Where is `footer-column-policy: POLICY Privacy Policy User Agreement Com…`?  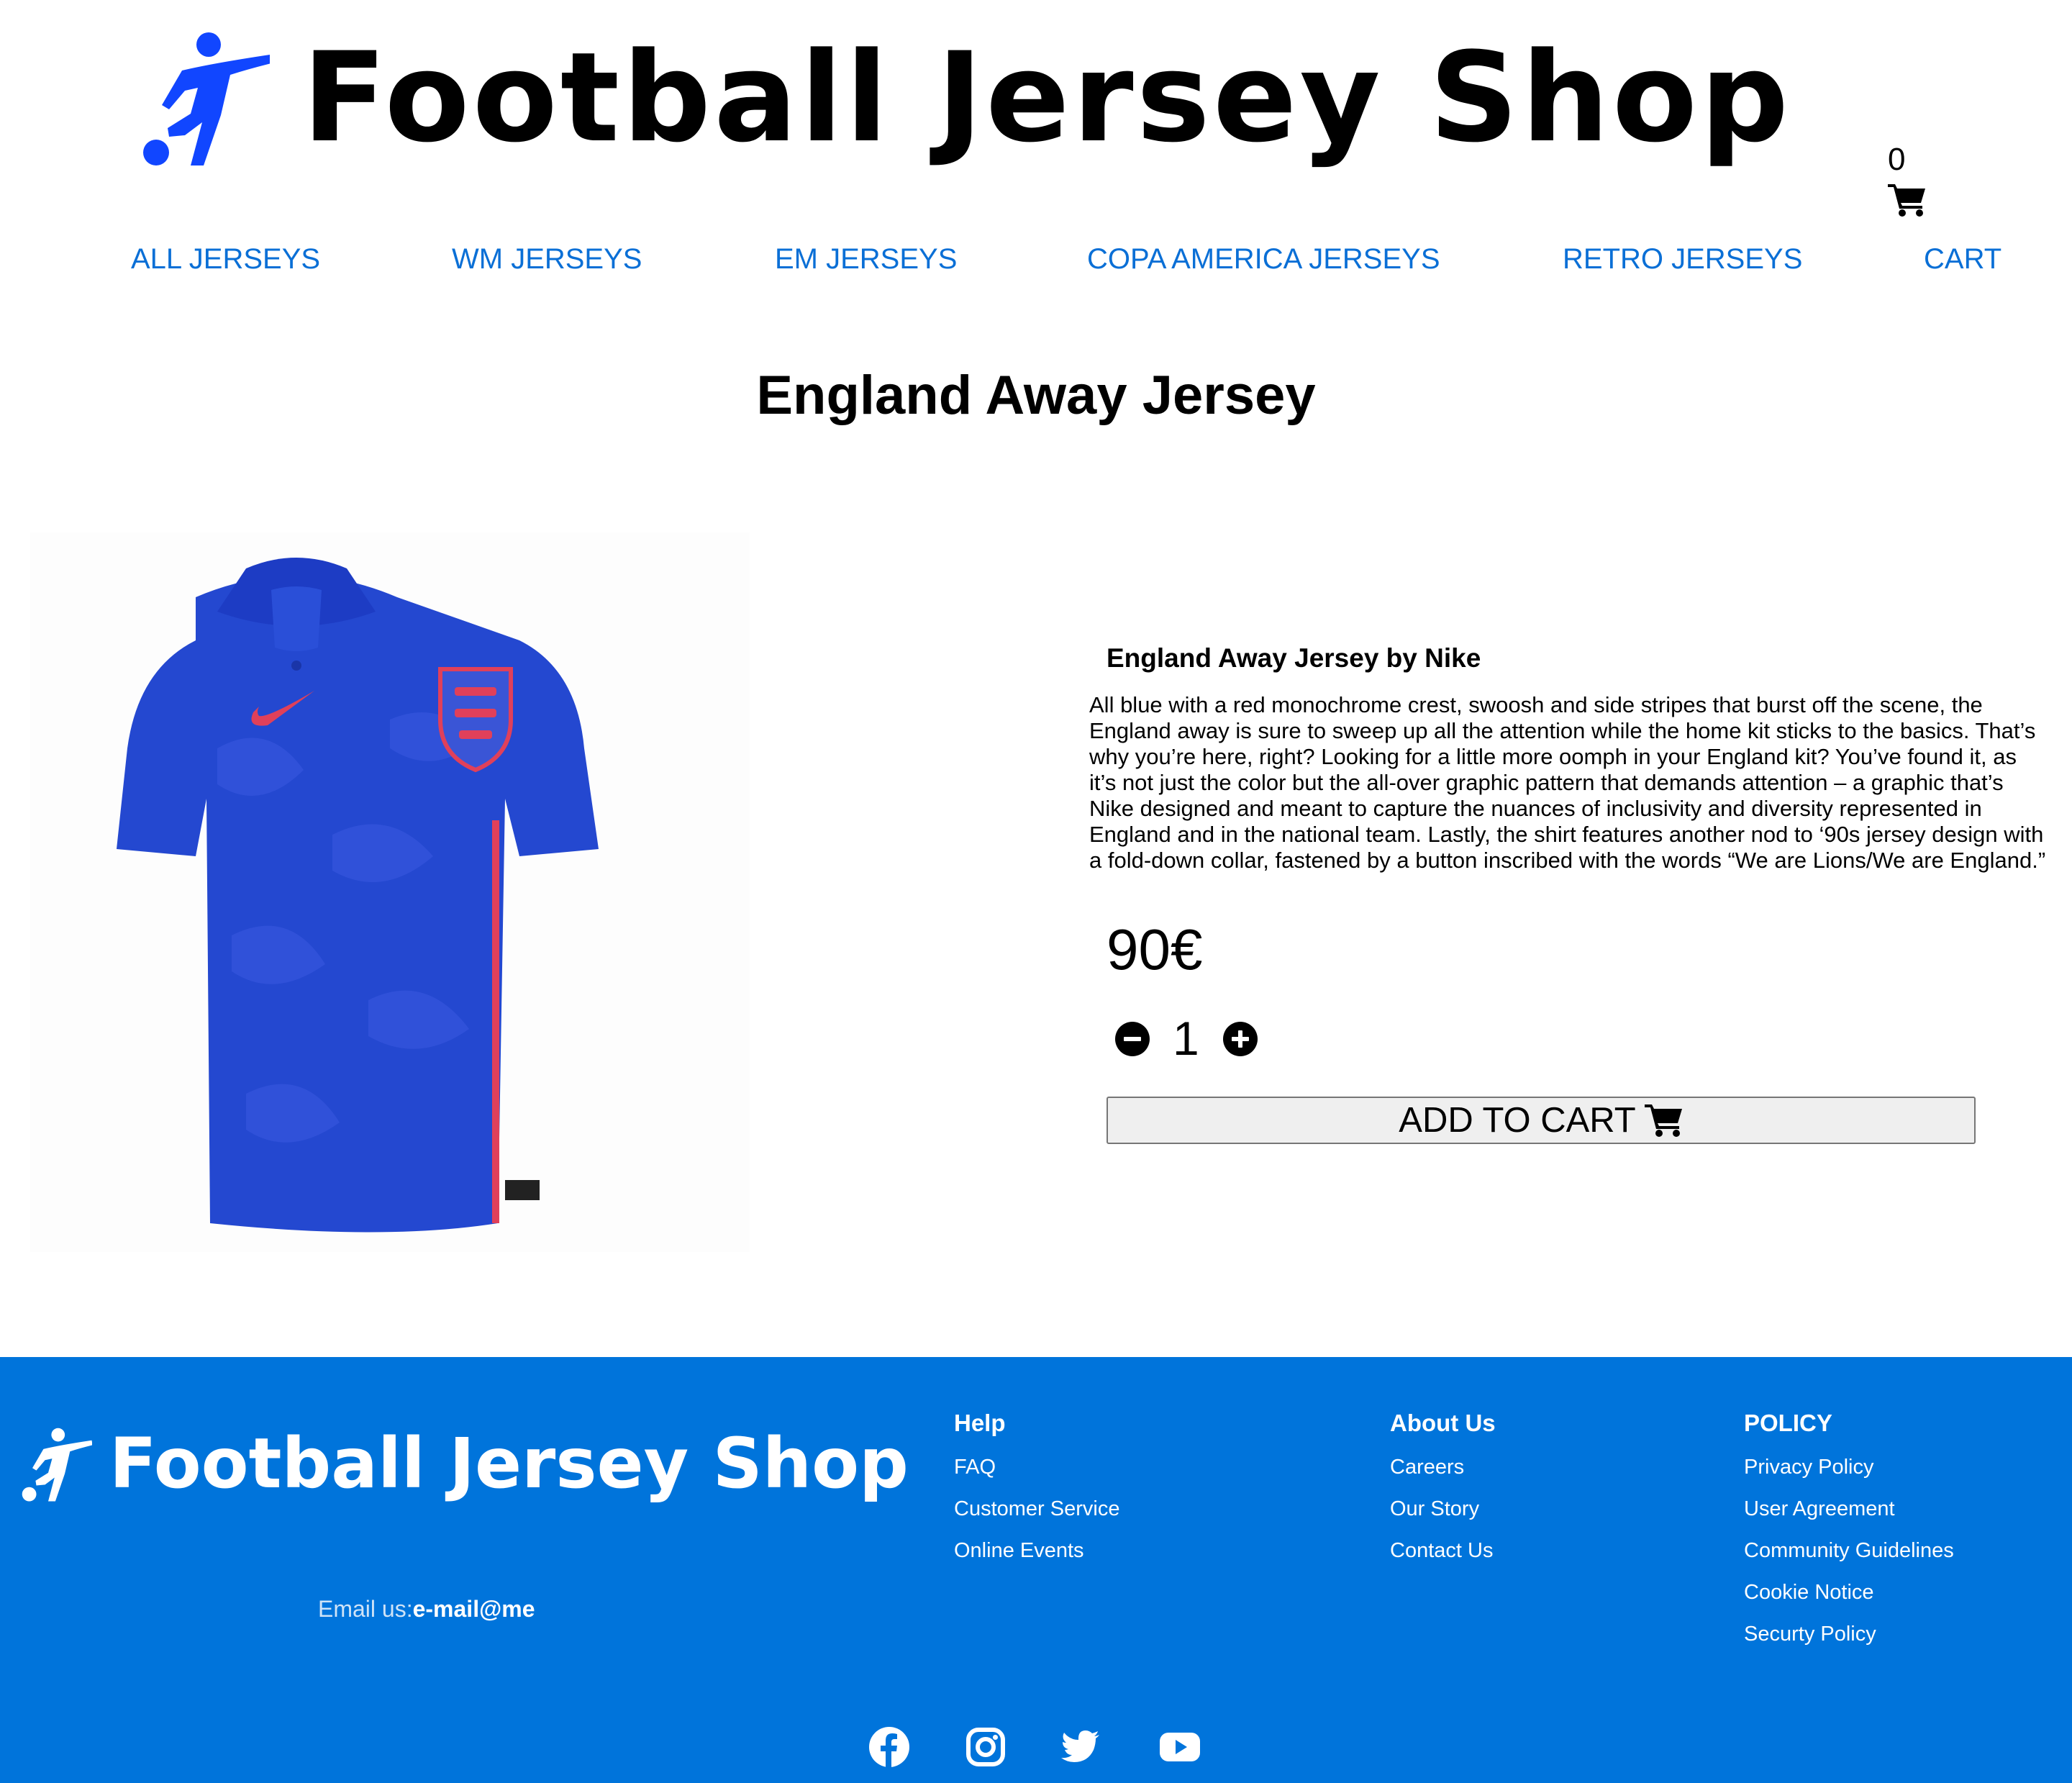
footer-column-policy: POLICY Privacy Policy User Agreement Com… is located at coordinates (1849, 1532).